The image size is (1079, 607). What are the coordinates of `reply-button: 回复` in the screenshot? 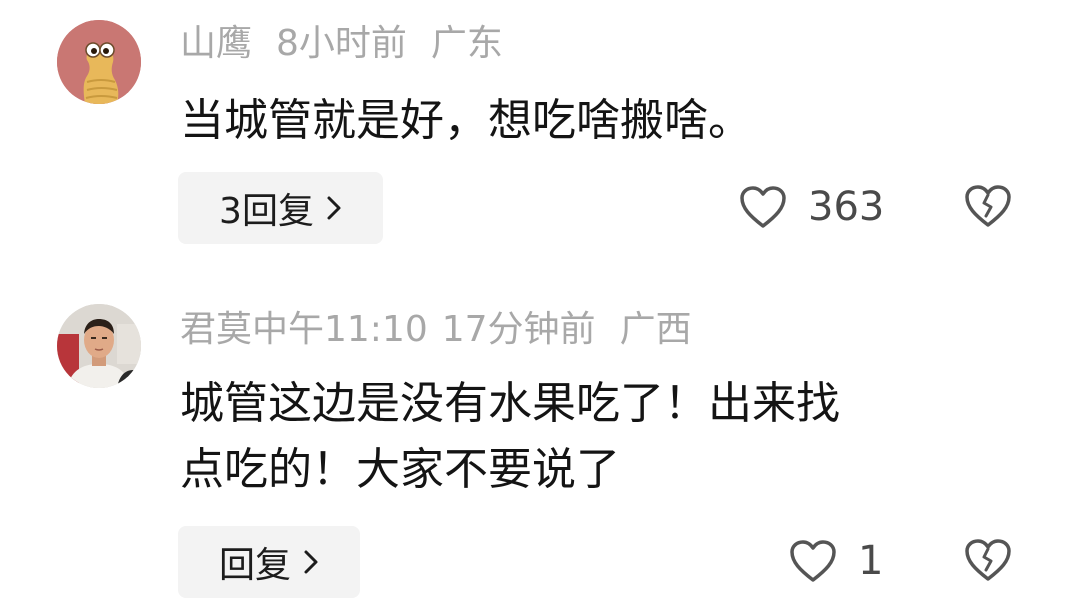 It's located at (269, 562).